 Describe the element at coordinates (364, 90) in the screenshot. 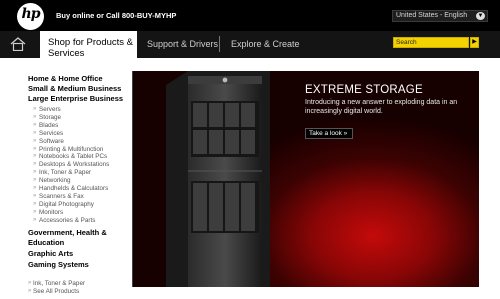

I see `hero-title: EXTREME STORAGE` at that location.